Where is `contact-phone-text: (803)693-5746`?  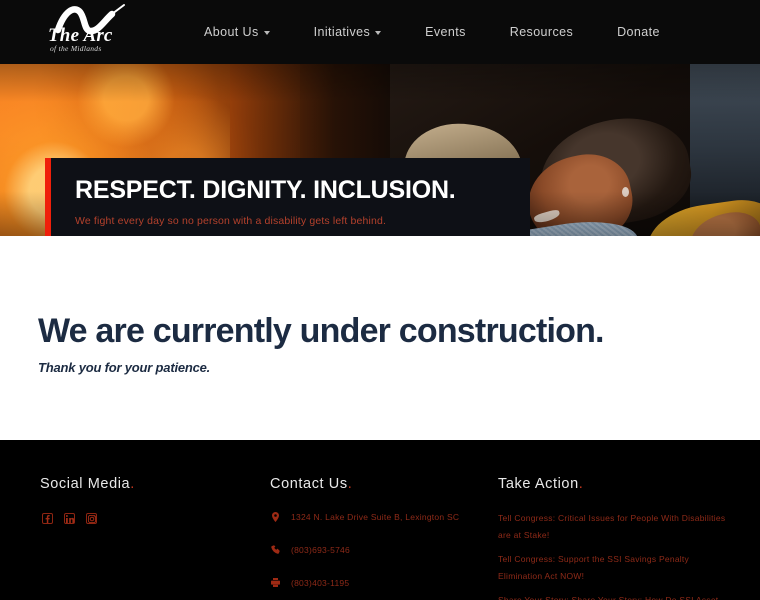
contact-phone-text: (803)693-5746 is located at coordinates (321, 550).